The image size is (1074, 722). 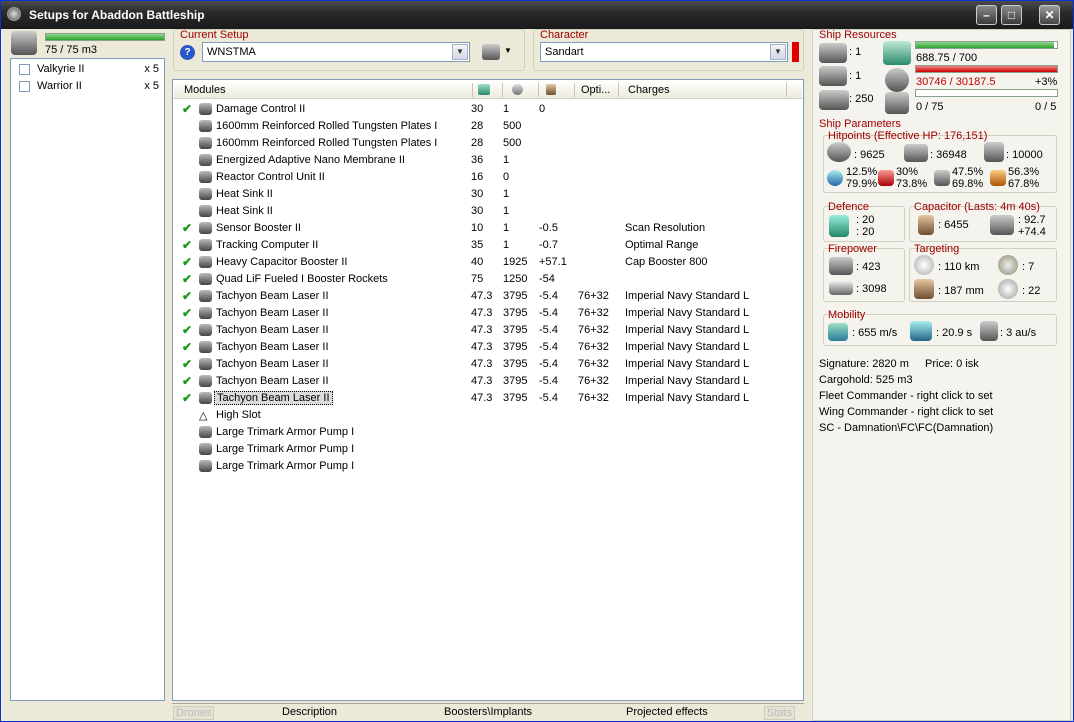 I want to click on tab-description: Description, so click(x=309, y=712).